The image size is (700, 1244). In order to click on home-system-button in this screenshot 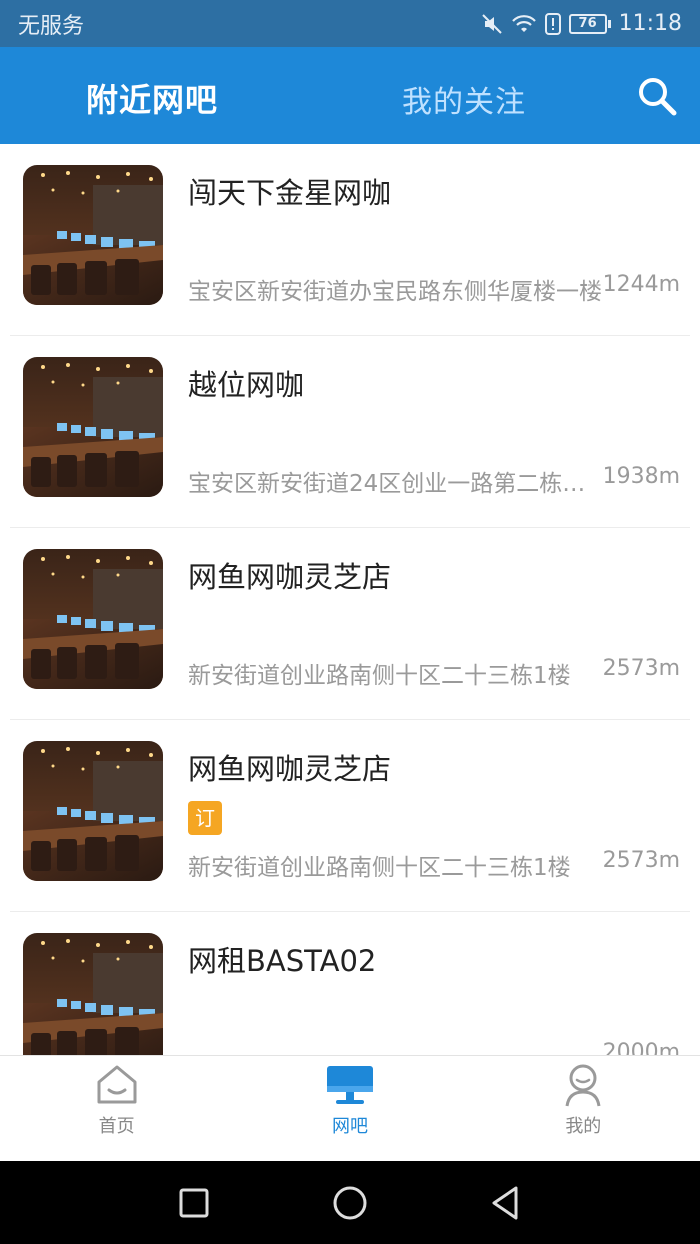, I will do `click(350, 1203)`.